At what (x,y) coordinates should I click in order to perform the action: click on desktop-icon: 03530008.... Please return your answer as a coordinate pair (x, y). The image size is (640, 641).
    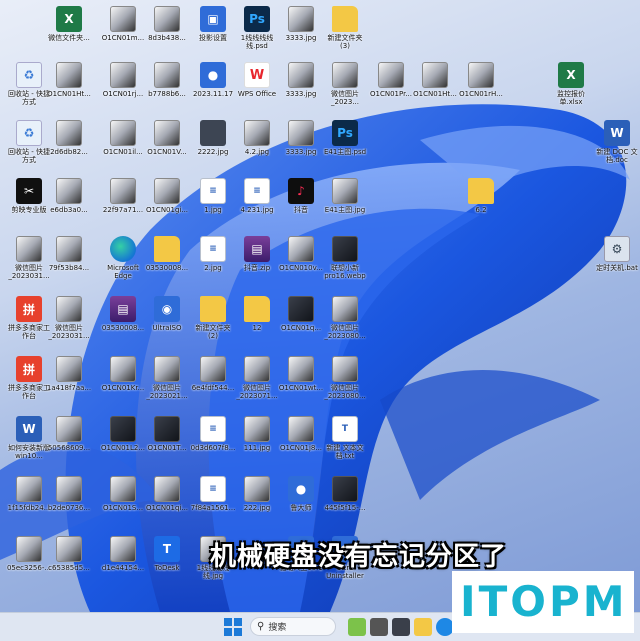
    Looking at the image, I should click on (167, 259).